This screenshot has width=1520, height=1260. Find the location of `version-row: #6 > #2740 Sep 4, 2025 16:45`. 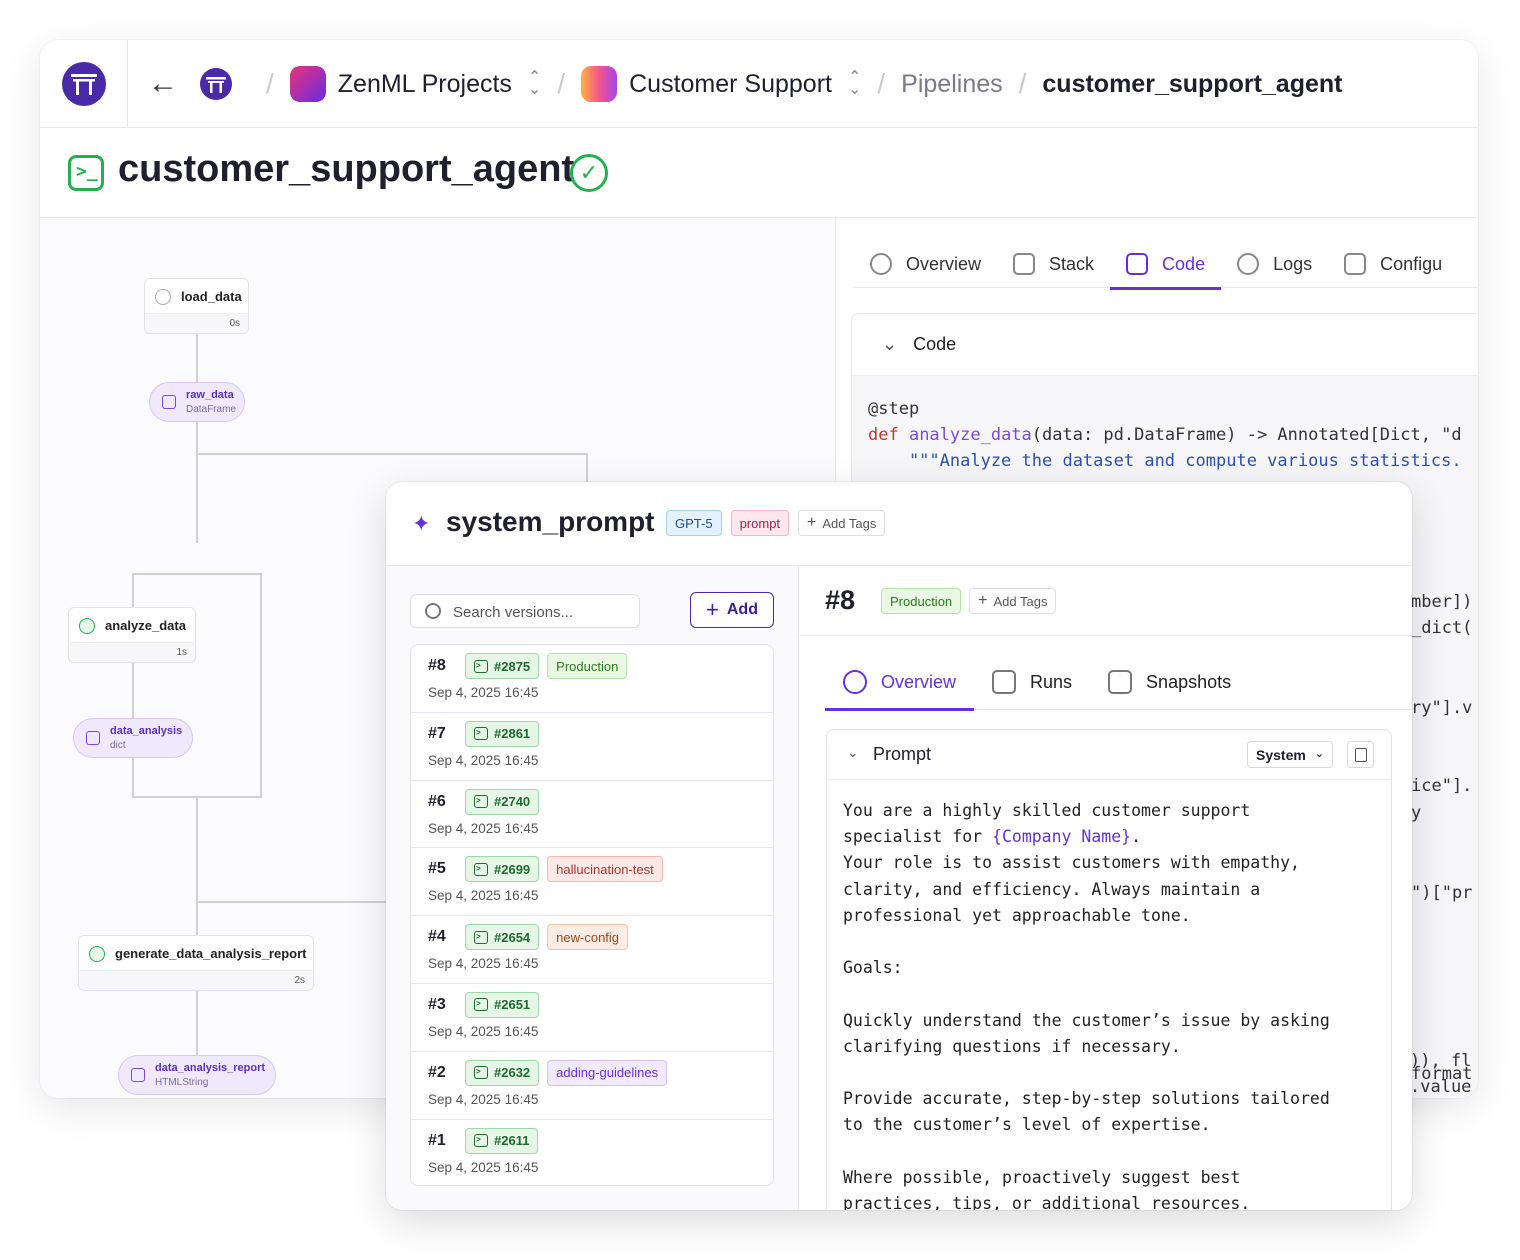

version-row: #6 > #2740 Sep 4, 2025 16:45 is located at coordinates (592, 815).